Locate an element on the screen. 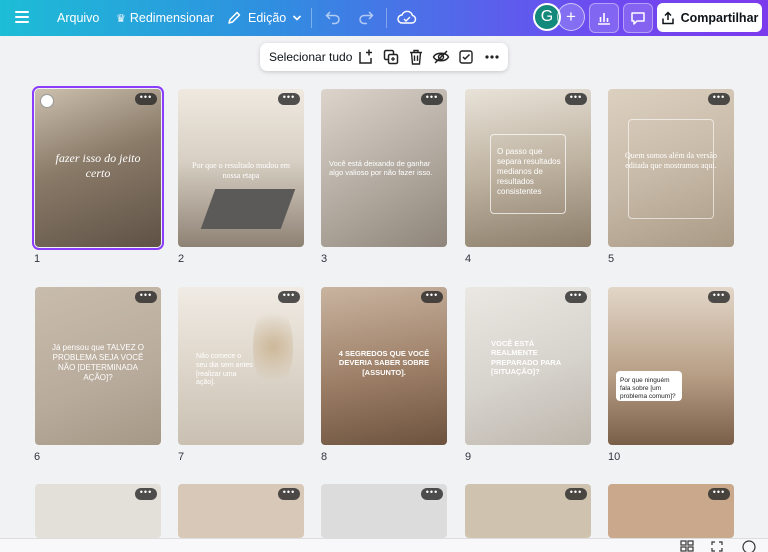 The width and height of the screenshot is (768, 552). file-menu-button: Arquivo is located at coordinates (78, 18).